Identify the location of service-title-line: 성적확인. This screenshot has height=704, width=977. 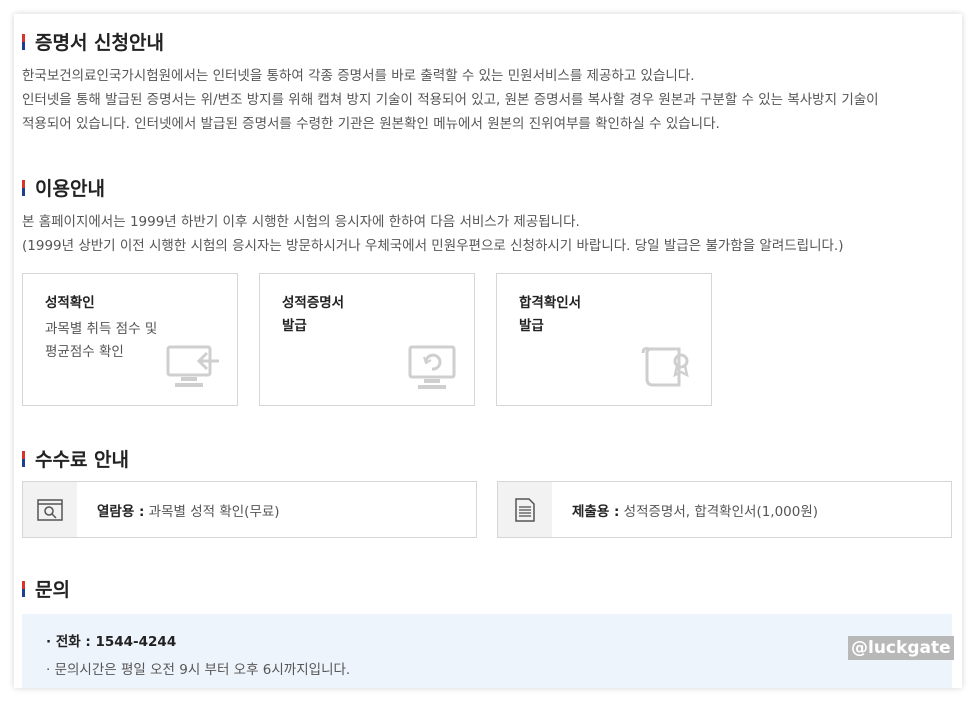
(70, 303).